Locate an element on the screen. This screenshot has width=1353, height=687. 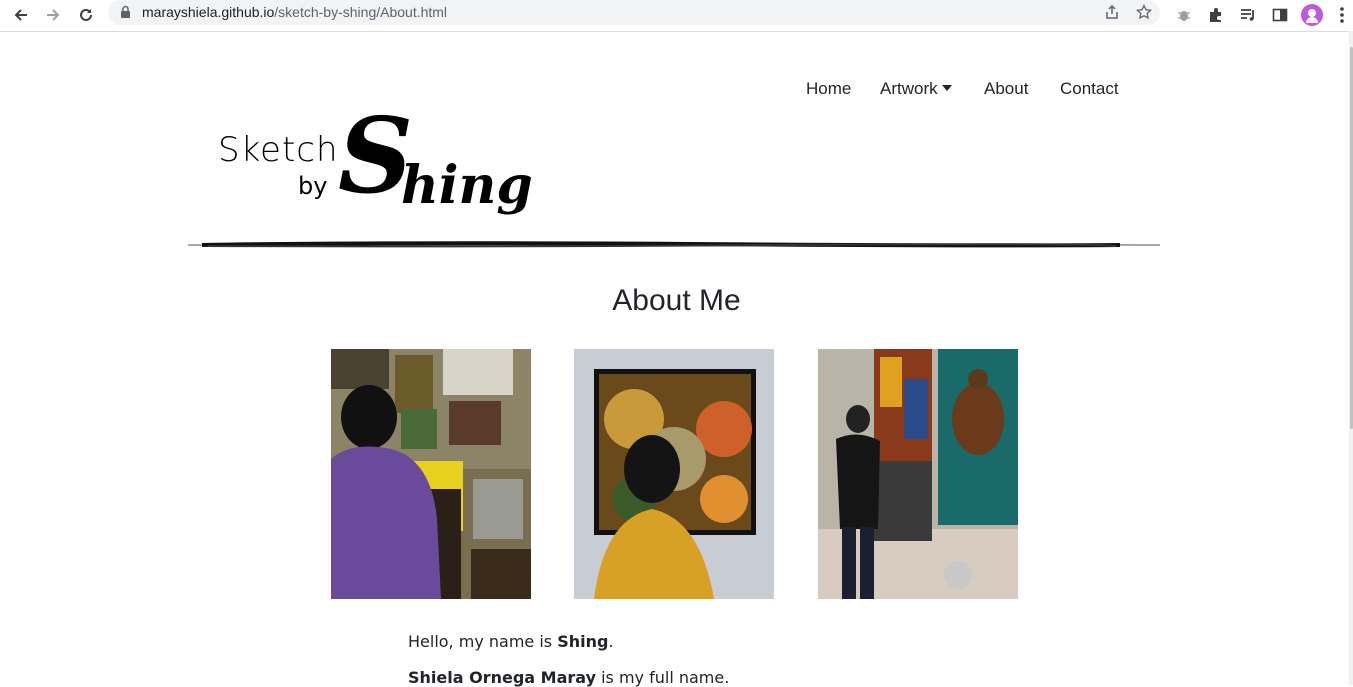
bookmark-star-icon is located at coordinates (1144, 12).